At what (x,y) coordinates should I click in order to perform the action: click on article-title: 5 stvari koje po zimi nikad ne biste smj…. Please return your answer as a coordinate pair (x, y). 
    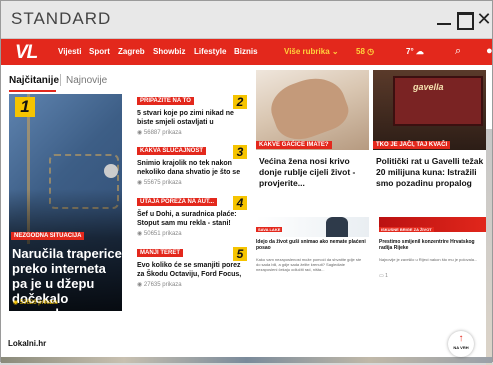
    Looking at the image, I should click on (192, 118).